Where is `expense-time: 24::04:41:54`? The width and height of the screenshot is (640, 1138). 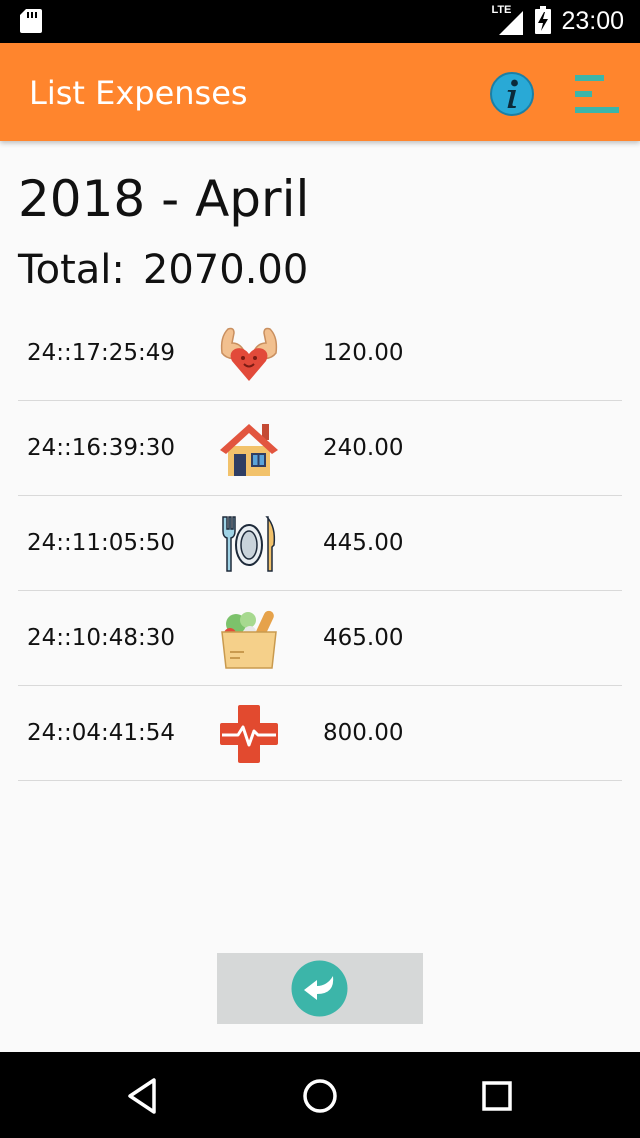 expense-time: 24::04:41:54 is located at coordinates (101, 733).